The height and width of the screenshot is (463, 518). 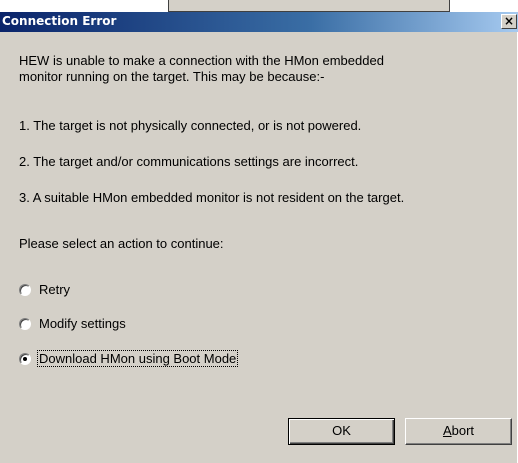 I want to click on close-icon: ×, so click(x=509, y=21).